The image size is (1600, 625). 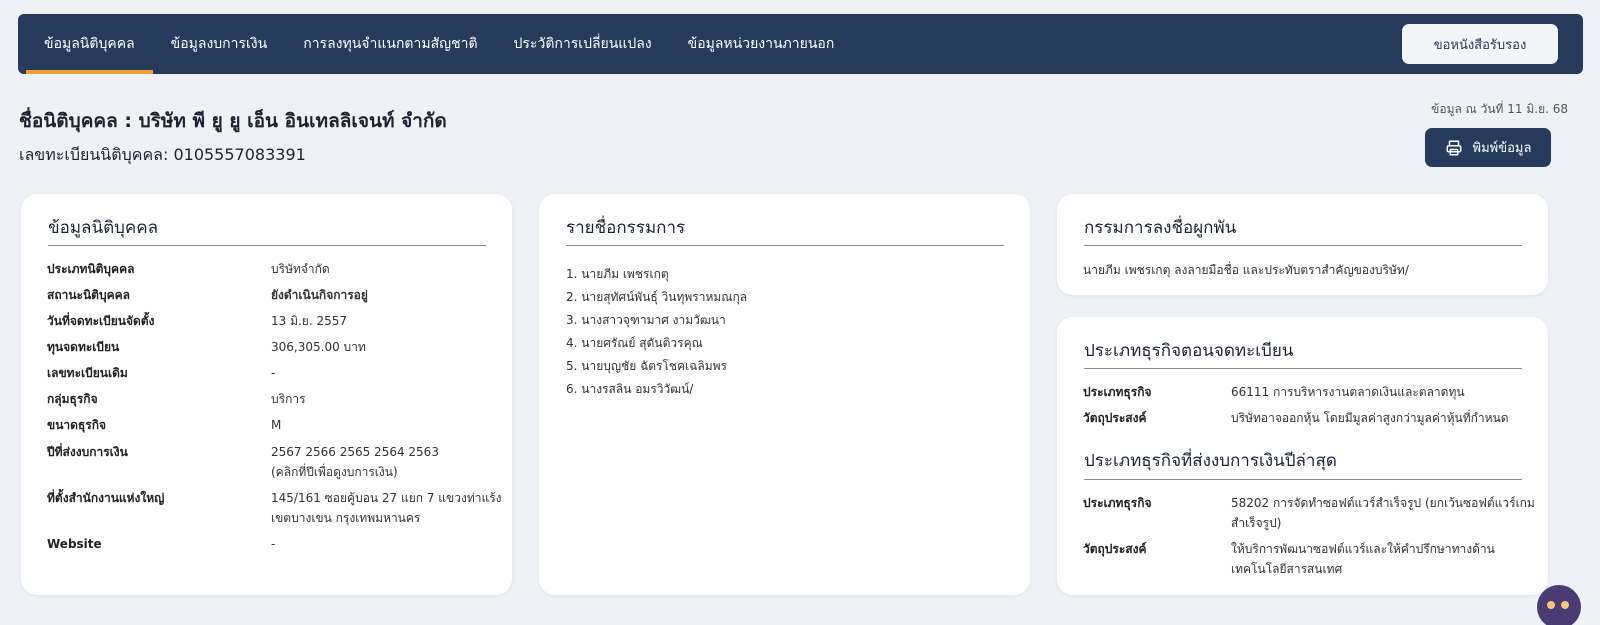 I want to click on request-certificate-button: ขอหนังสือรับรอง, so click(x=1480, y=44).